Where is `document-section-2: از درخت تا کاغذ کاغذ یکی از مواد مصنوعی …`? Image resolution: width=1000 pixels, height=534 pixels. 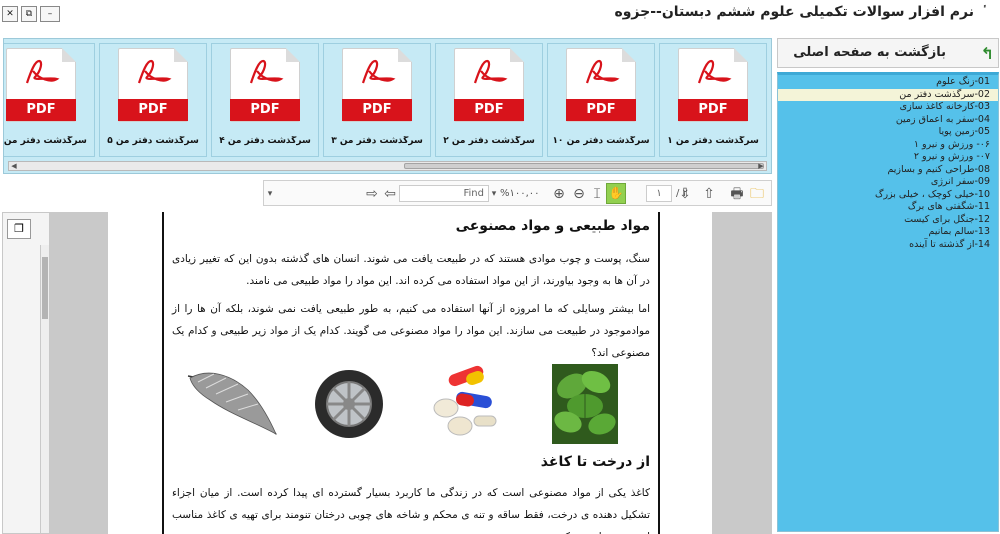
document-section-2: از درخت تا کاغذ کاغذ یکی از مواد مصنوعی … is located at coordinates (411, 494).